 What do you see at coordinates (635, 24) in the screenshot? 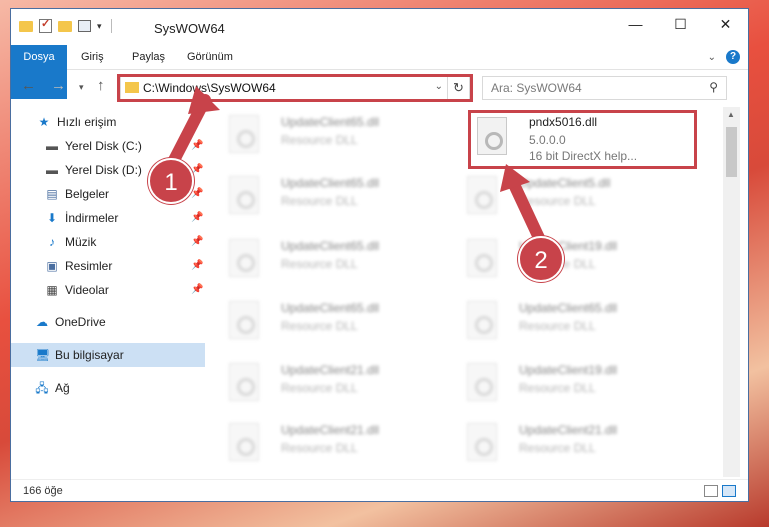
I see `minimize-button: —` at bounding box center [635, 24].